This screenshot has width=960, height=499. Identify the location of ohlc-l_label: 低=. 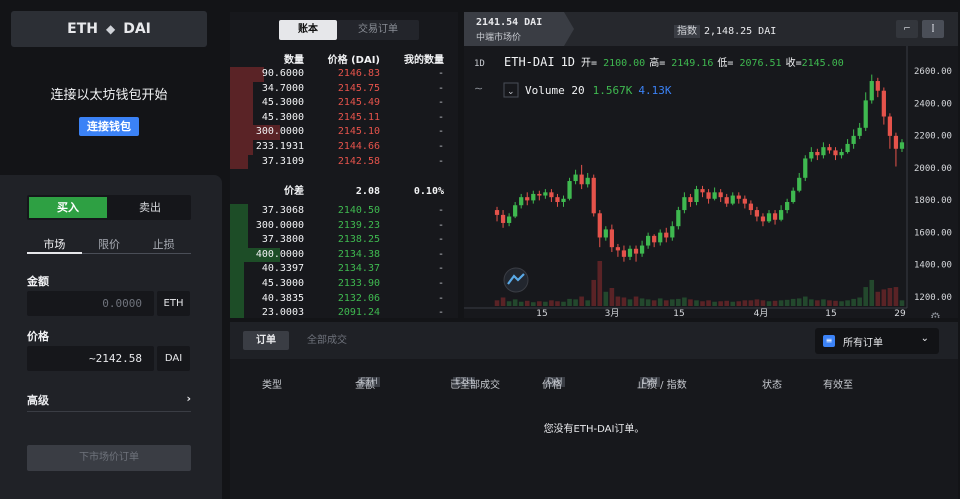
(725, 62).